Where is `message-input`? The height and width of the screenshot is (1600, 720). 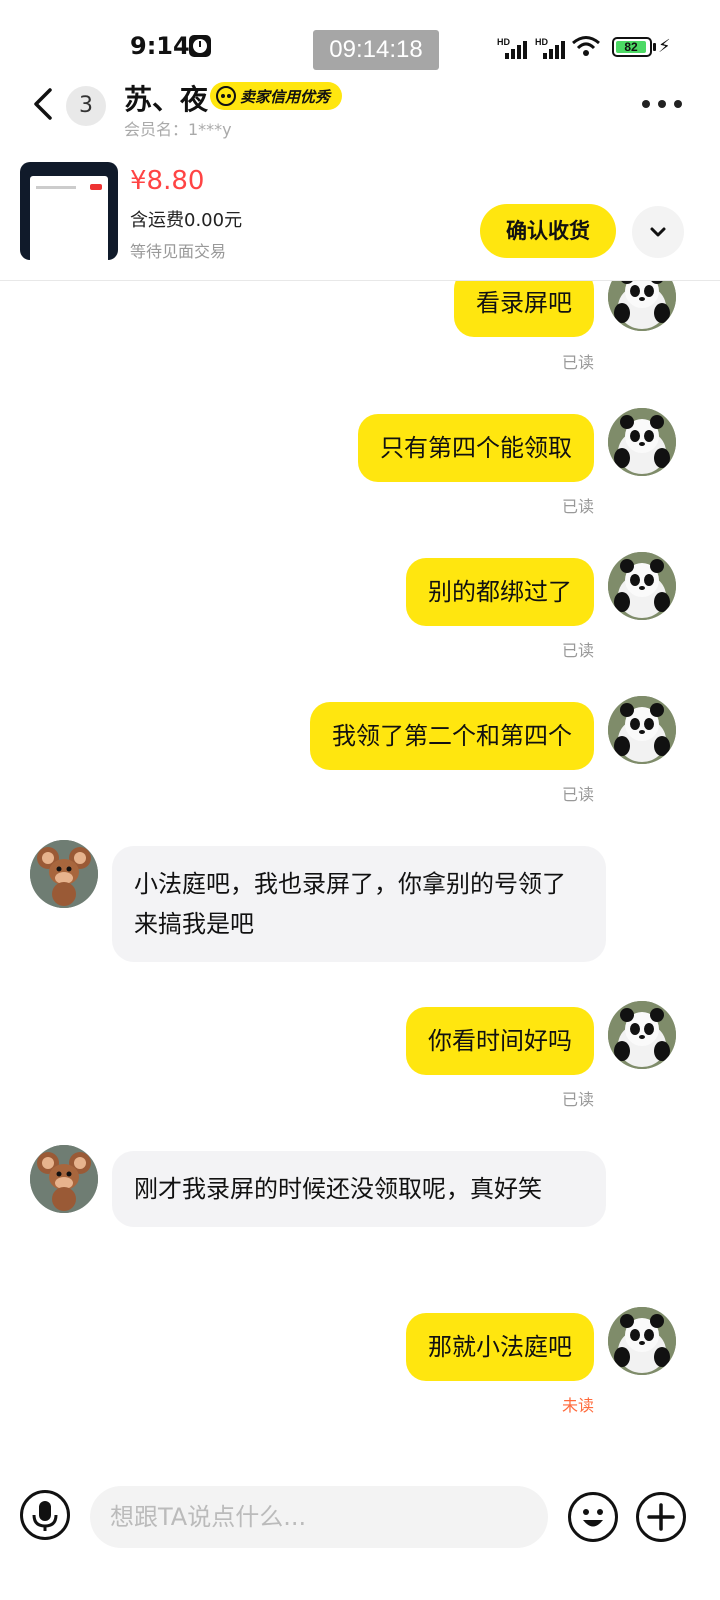 message-input is located at coordinates (319, 1517).